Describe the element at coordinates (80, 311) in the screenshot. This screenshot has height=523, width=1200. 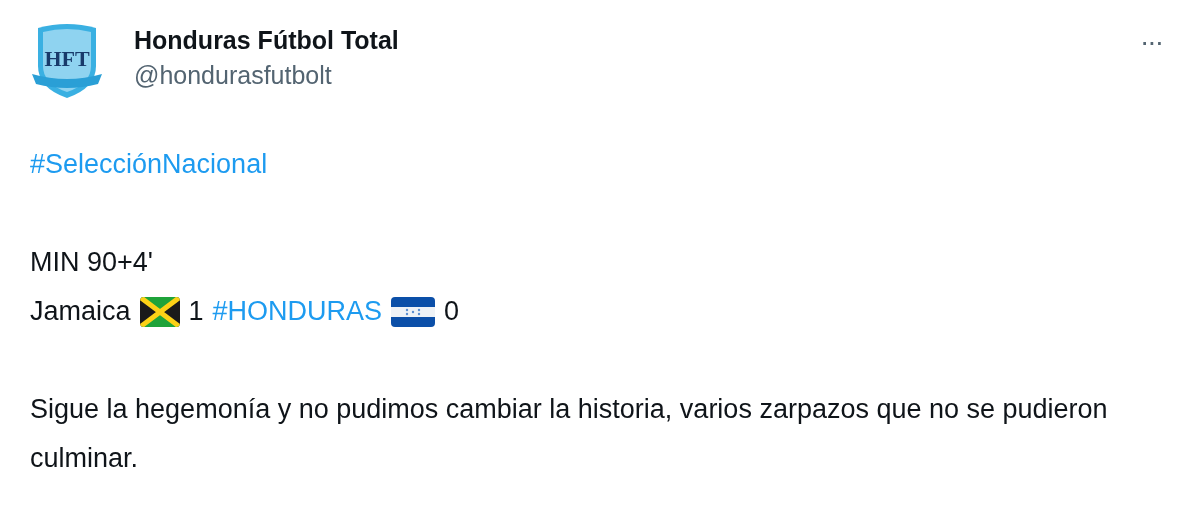
I see `tweet-text: Jamaica` at that location.